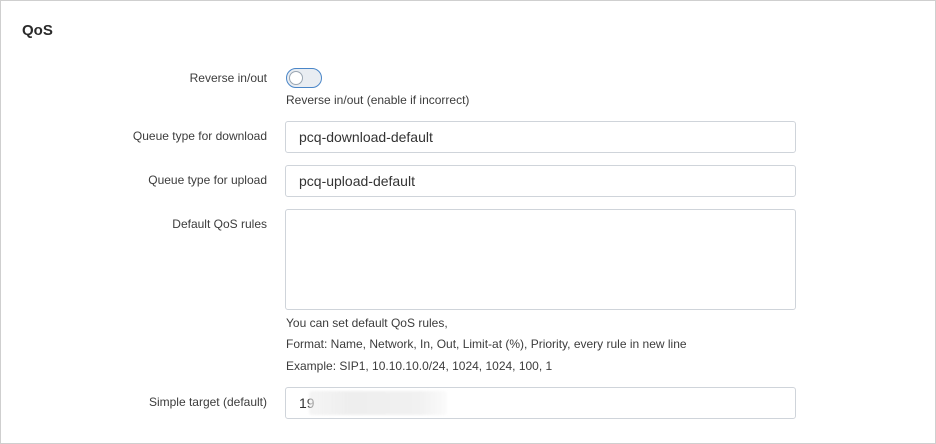 The width and height of the screenshot is (936, 444). Describe the element at coordinates (367, 323) in the screenshot. I see `default-rules-help-line-1: You can set default QoS rules,` at that location.